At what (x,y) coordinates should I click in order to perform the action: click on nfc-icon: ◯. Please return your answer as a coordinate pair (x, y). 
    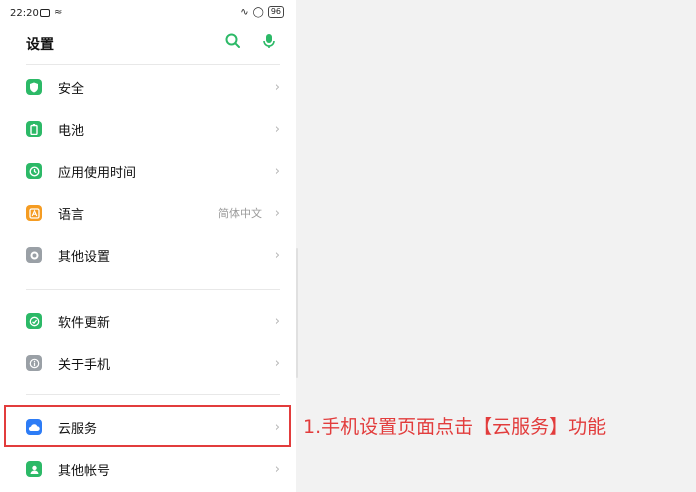
    Looking at the image, I should click on (258, 12).